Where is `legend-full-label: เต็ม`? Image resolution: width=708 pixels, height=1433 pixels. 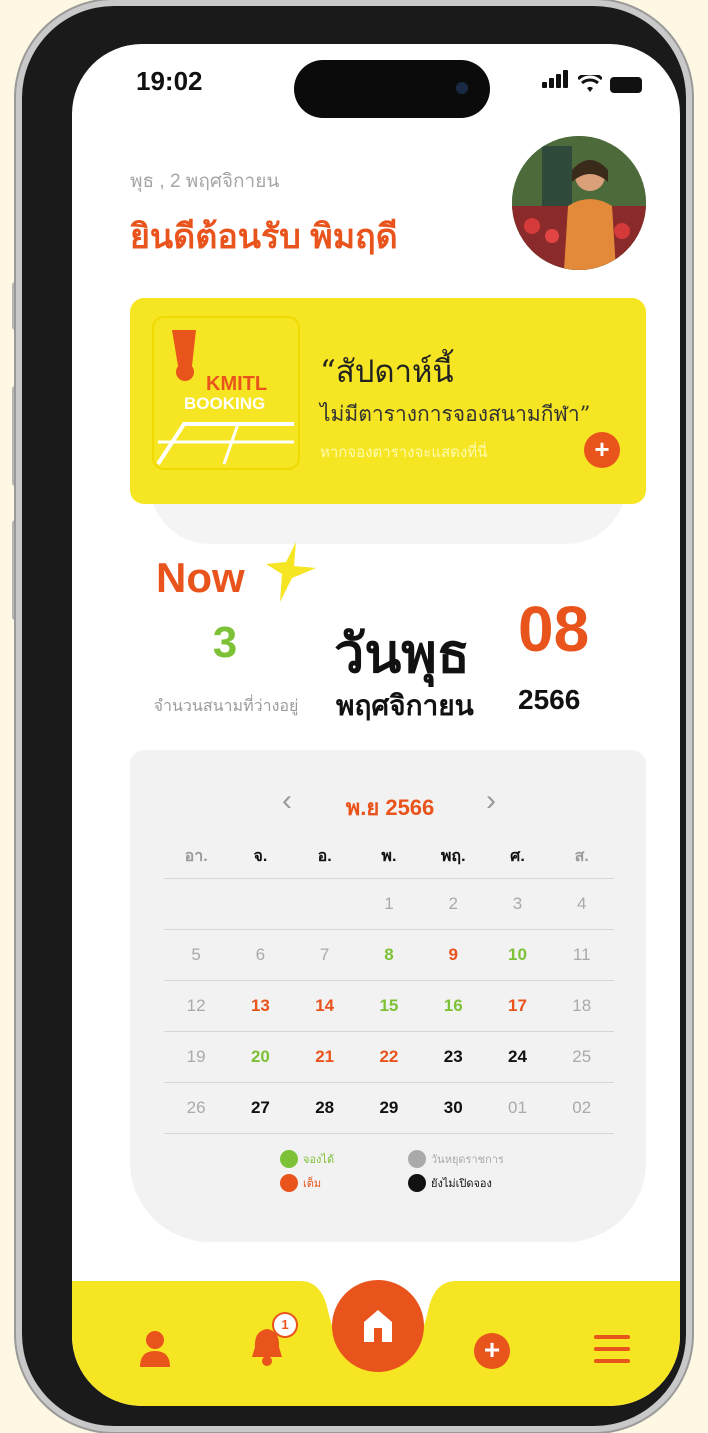
legend-full-label: เต็ม is located at coordinates (312, 1184).